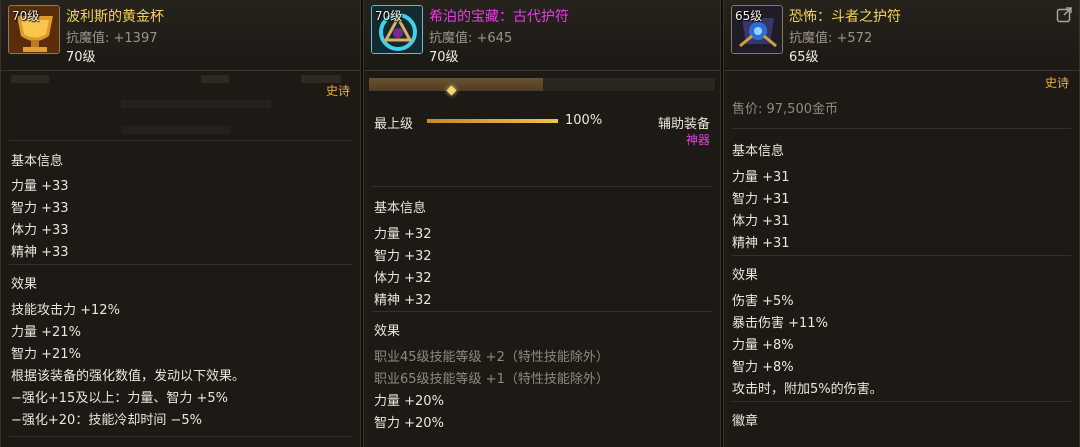  What do you see at coordinates (804, 57) in the screenshot?
I see `item-level: 65级` at bounding box center [804, 57].